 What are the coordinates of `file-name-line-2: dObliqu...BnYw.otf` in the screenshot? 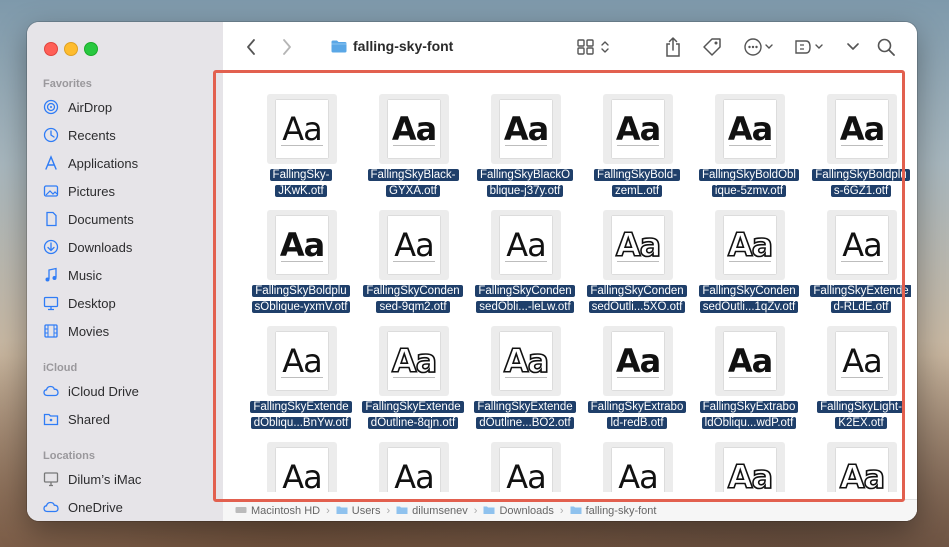 It's located at (301, 423).